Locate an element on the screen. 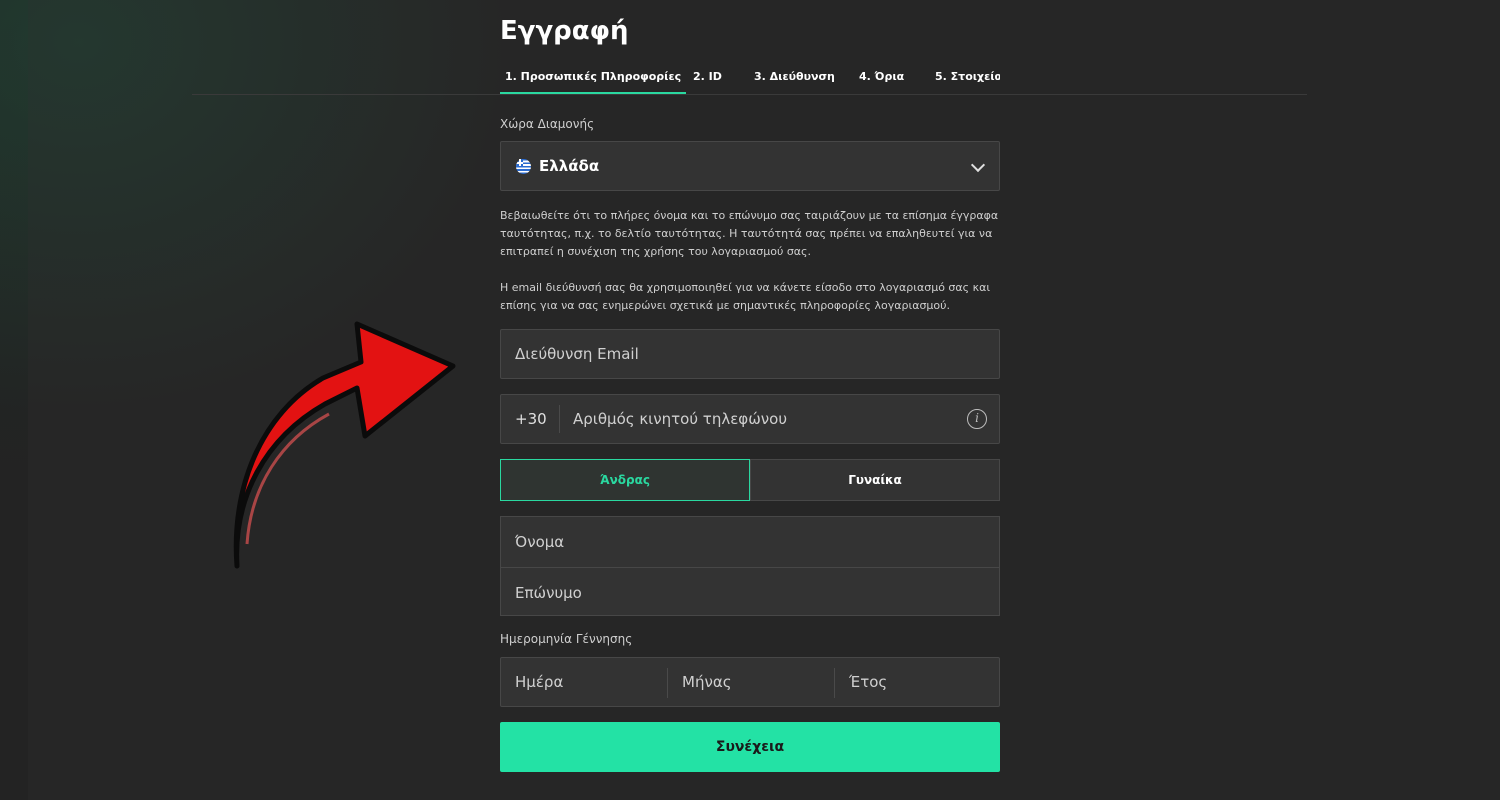  gender-toggle: Άνδρας Γυναίκα is located at coordinates (750, 480).